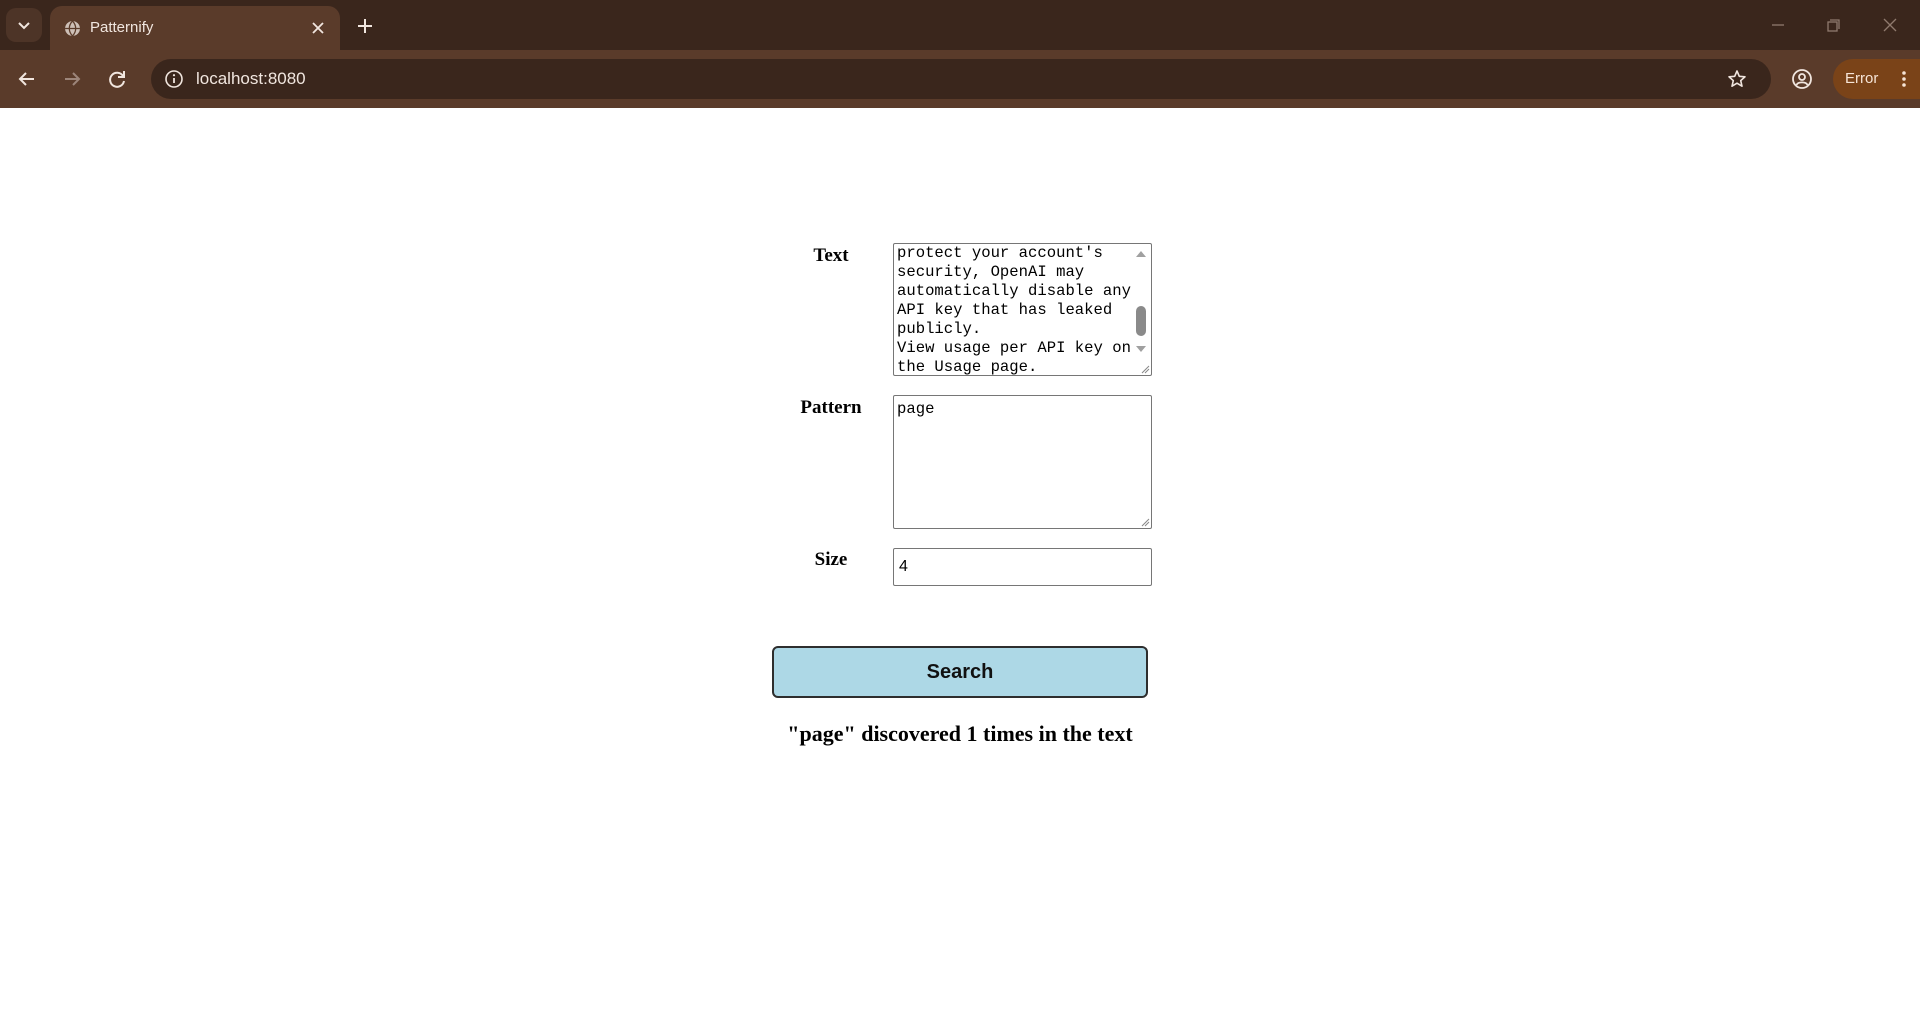 This screenshot has height=1011, width=1920. I want to click on text-label: Text, so click(831, 255).